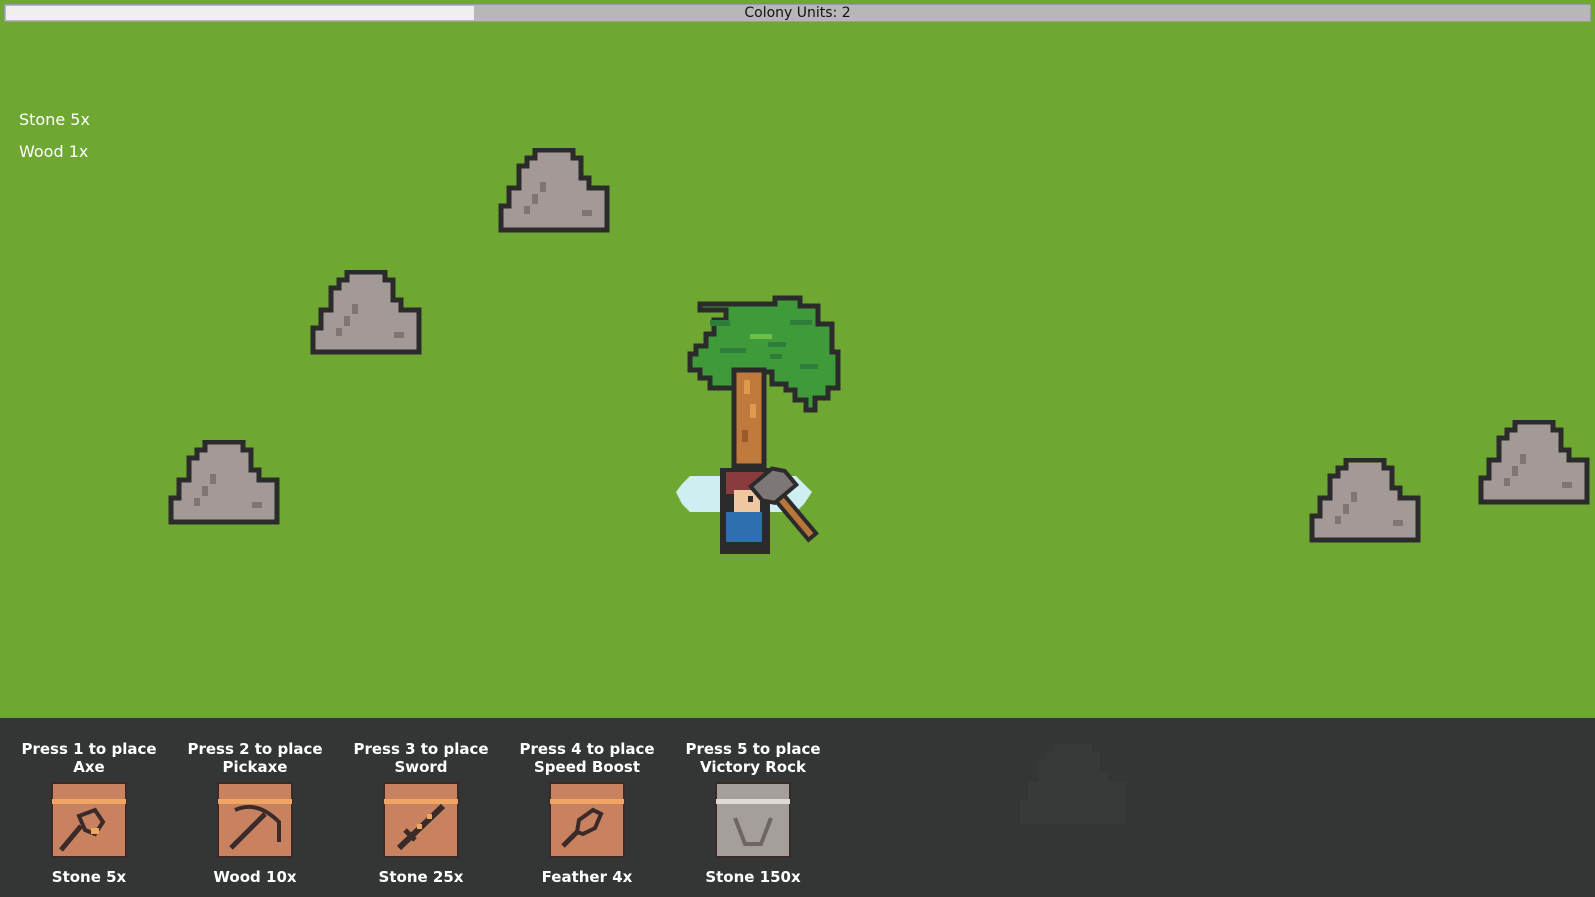 The height and width of the screenshot is (897, 1595). I want to click on slot-label: Press 4 to place Speed Boost, so click(587, 758).